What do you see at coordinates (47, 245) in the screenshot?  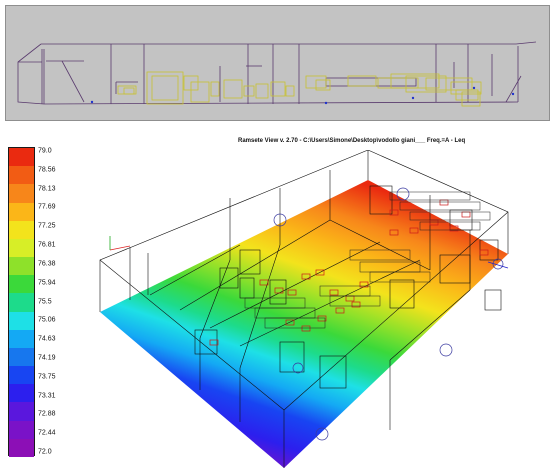 I see `legend-value-label: 76.81` at bounding box center [47, 245].